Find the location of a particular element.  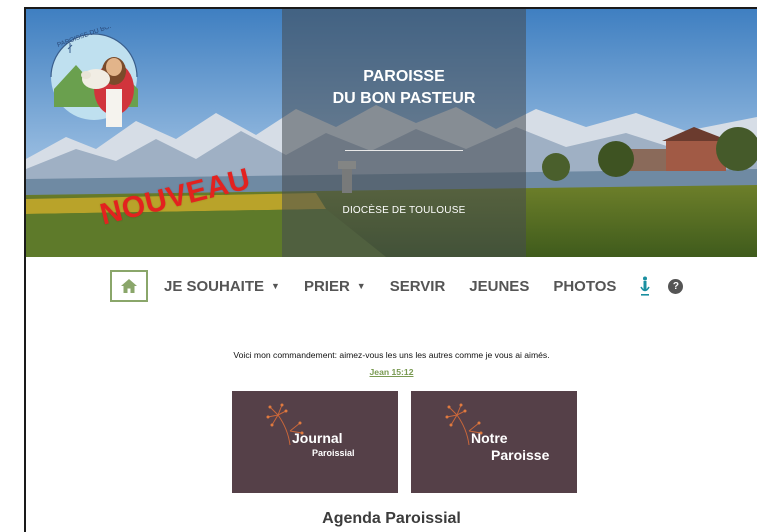

nav-item-prier: PRIER ▼ is located at coordinates (335, 286).